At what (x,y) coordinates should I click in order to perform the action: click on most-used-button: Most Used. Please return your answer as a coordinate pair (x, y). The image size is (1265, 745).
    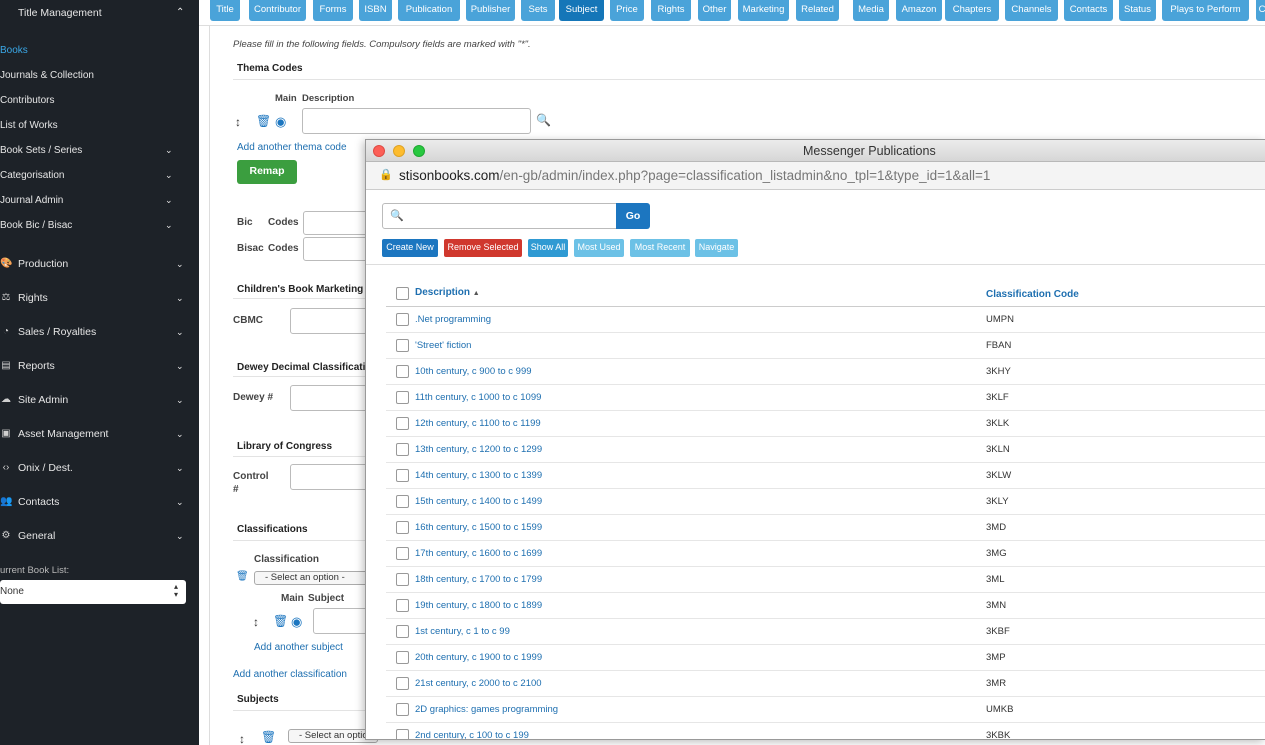
    Looking at the image, I should click on (599, 248).